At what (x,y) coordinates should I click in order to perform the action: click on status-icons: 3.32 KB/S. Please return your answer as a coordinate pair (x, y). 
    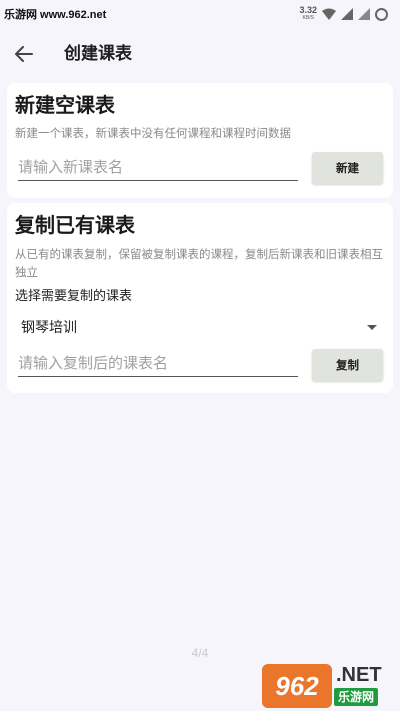
    Looking at the image, I should click on (343, 14).